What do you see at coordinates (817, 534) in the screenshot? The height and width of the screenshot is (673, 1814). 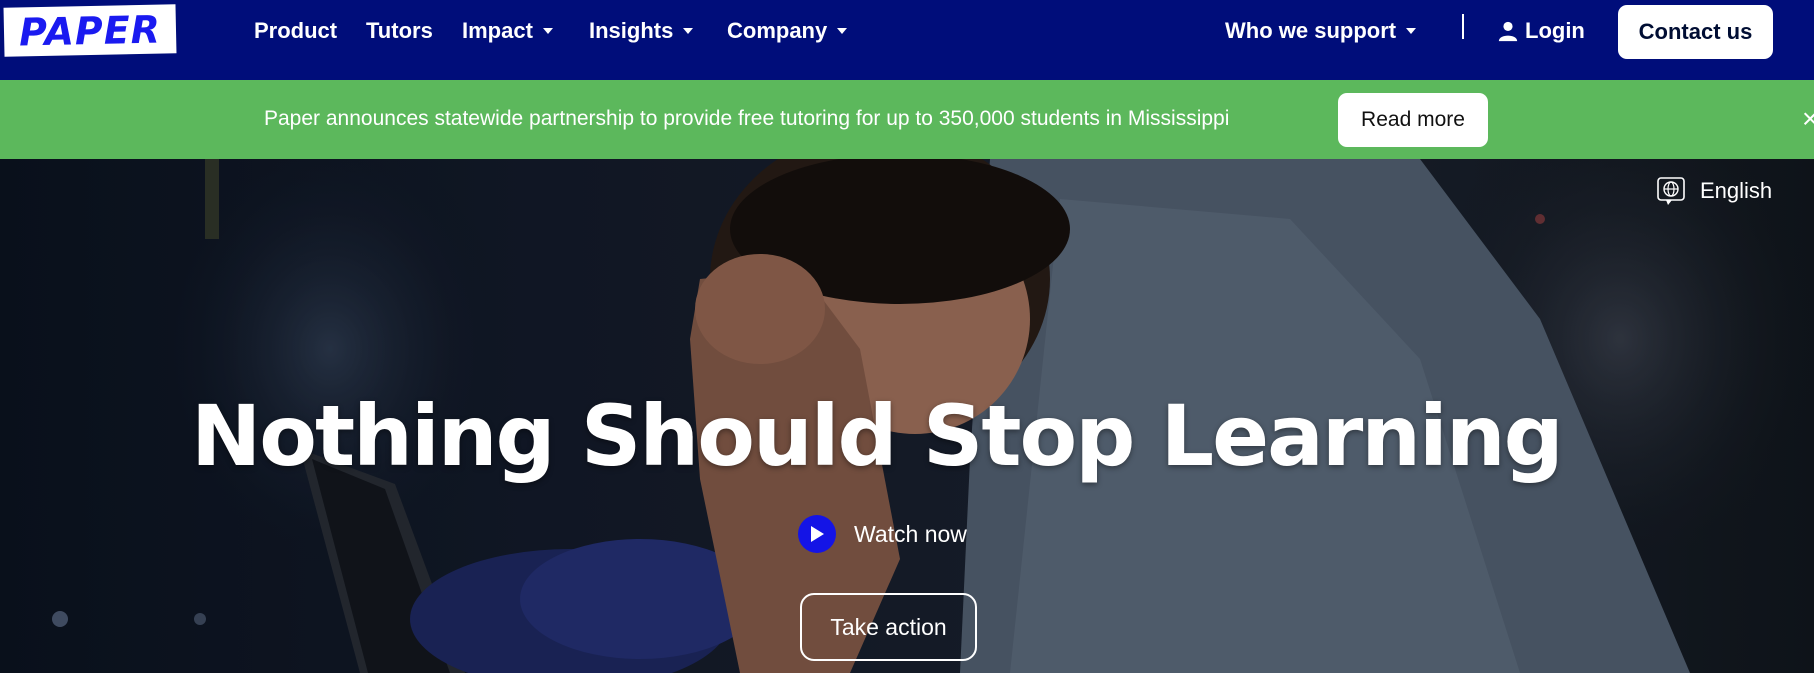 I see `play-icon` at bounding box center [817, 534].